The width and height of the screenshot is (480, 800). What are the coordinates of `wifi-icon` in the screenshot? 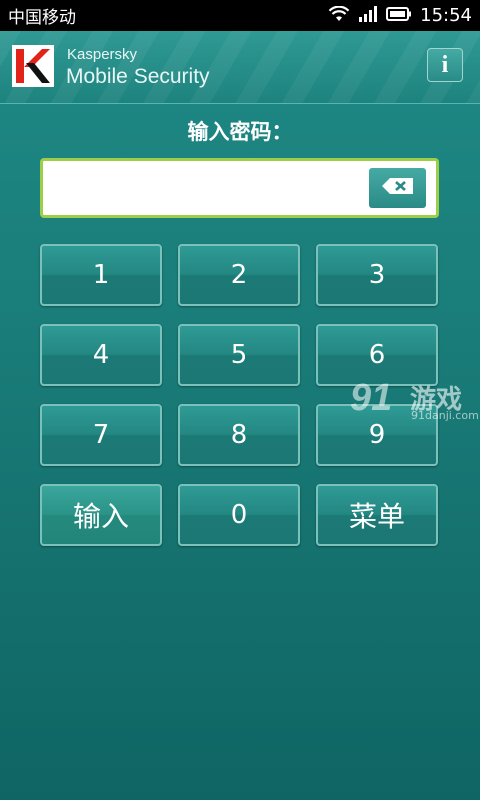 It's located at (339, 15).